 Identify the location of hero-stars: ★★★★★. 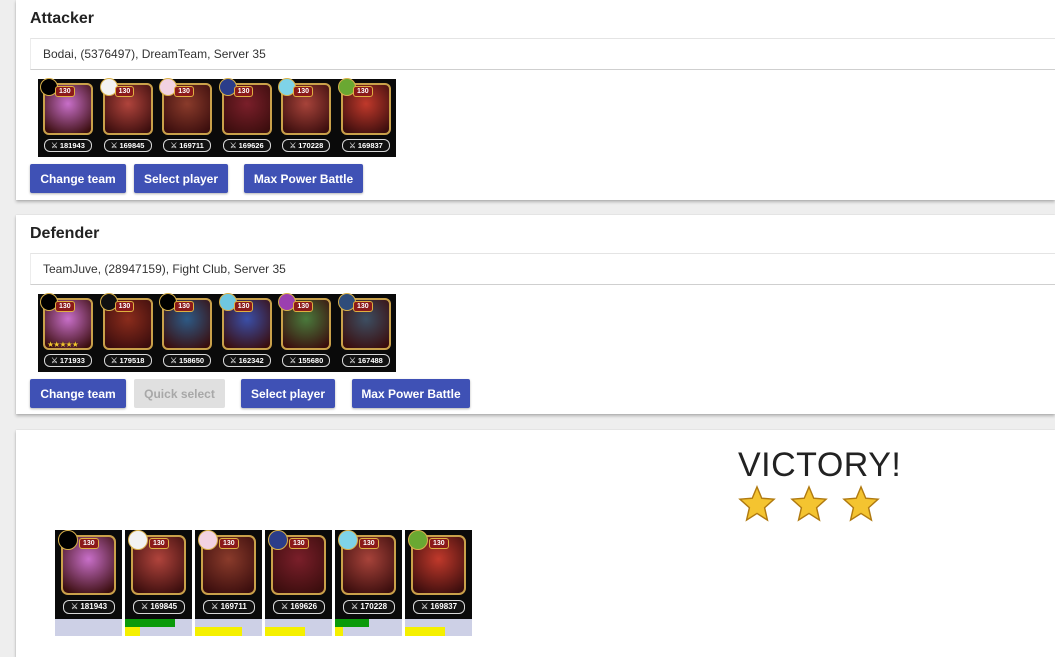
(63, 344).